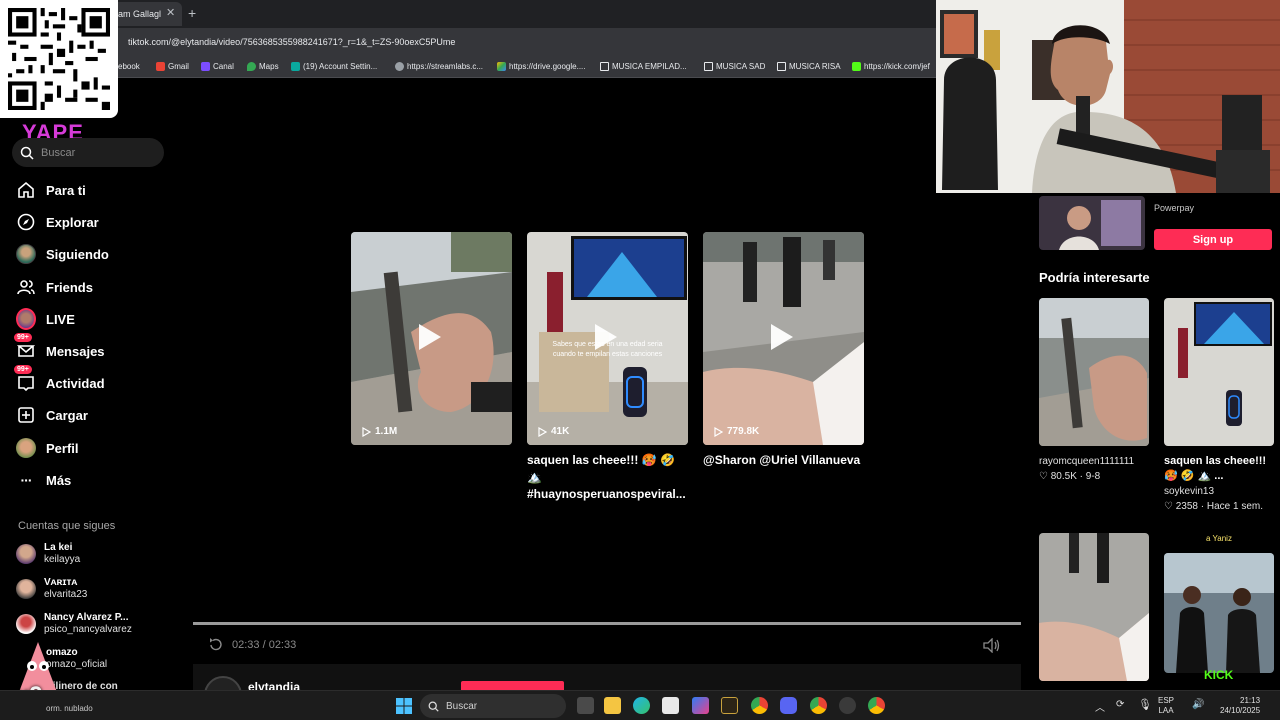 The width and height of the screenshot is (1280, 720). I want to click on chevron-up-icon: ︿, so click(1100, 706).